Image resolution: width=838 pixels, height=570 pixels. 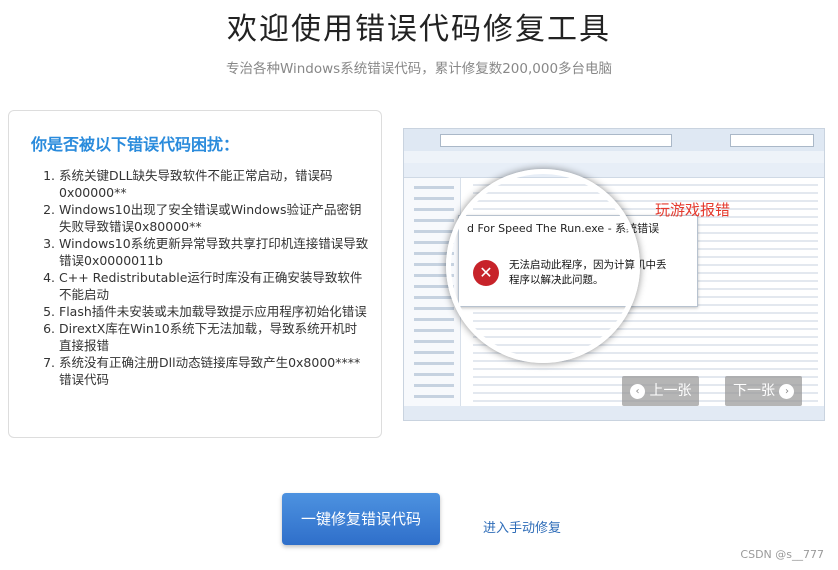 I want to click on issue-item: 系统没有正确注册Dll动态链接库导致产生0x8000****错误代码, so click(x=214, y=371).